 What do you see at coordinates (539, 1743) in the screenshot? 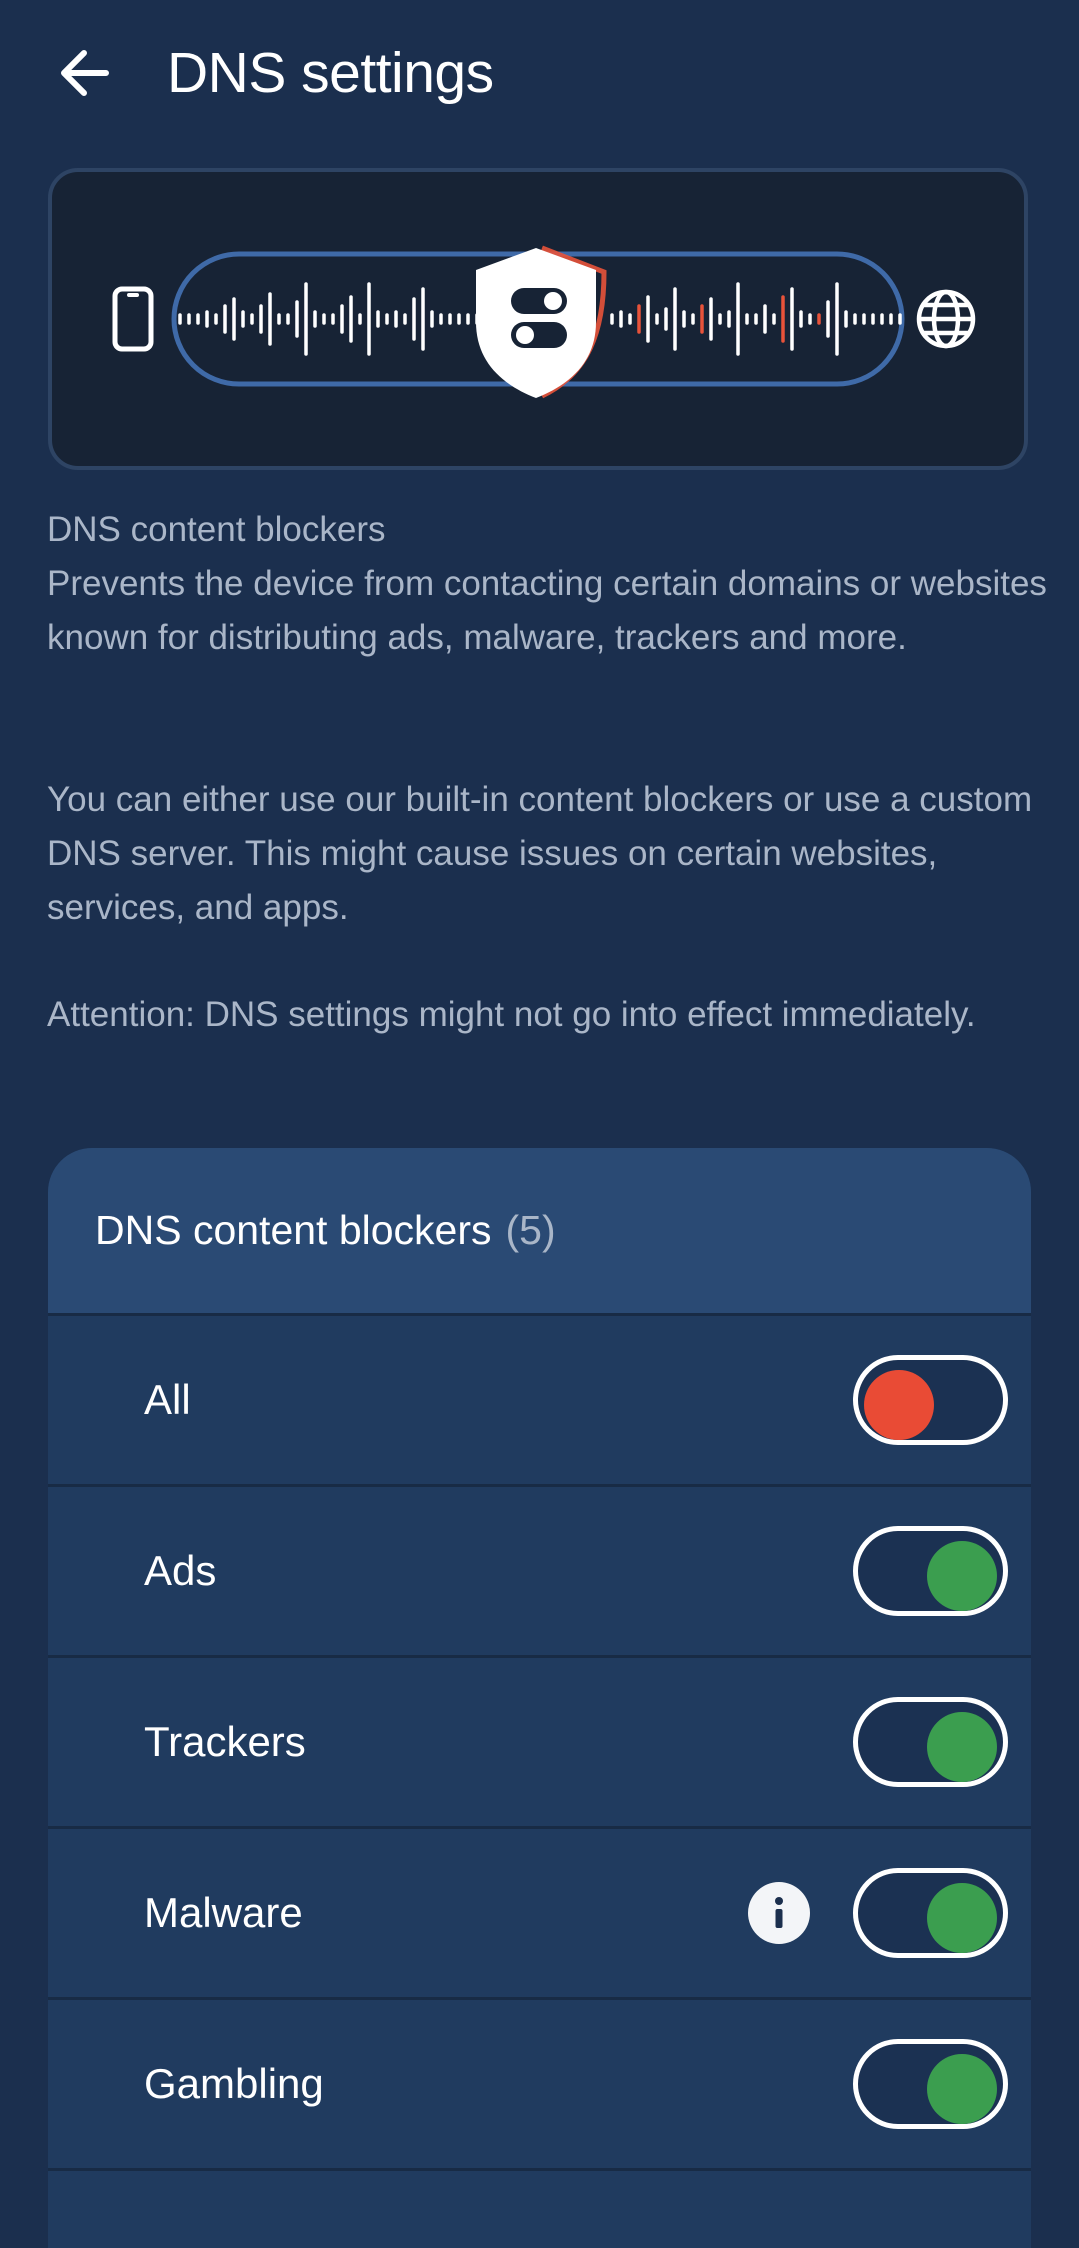
I see `blocker-row-trackers: Trackers` at bounding box center [539, 1743].